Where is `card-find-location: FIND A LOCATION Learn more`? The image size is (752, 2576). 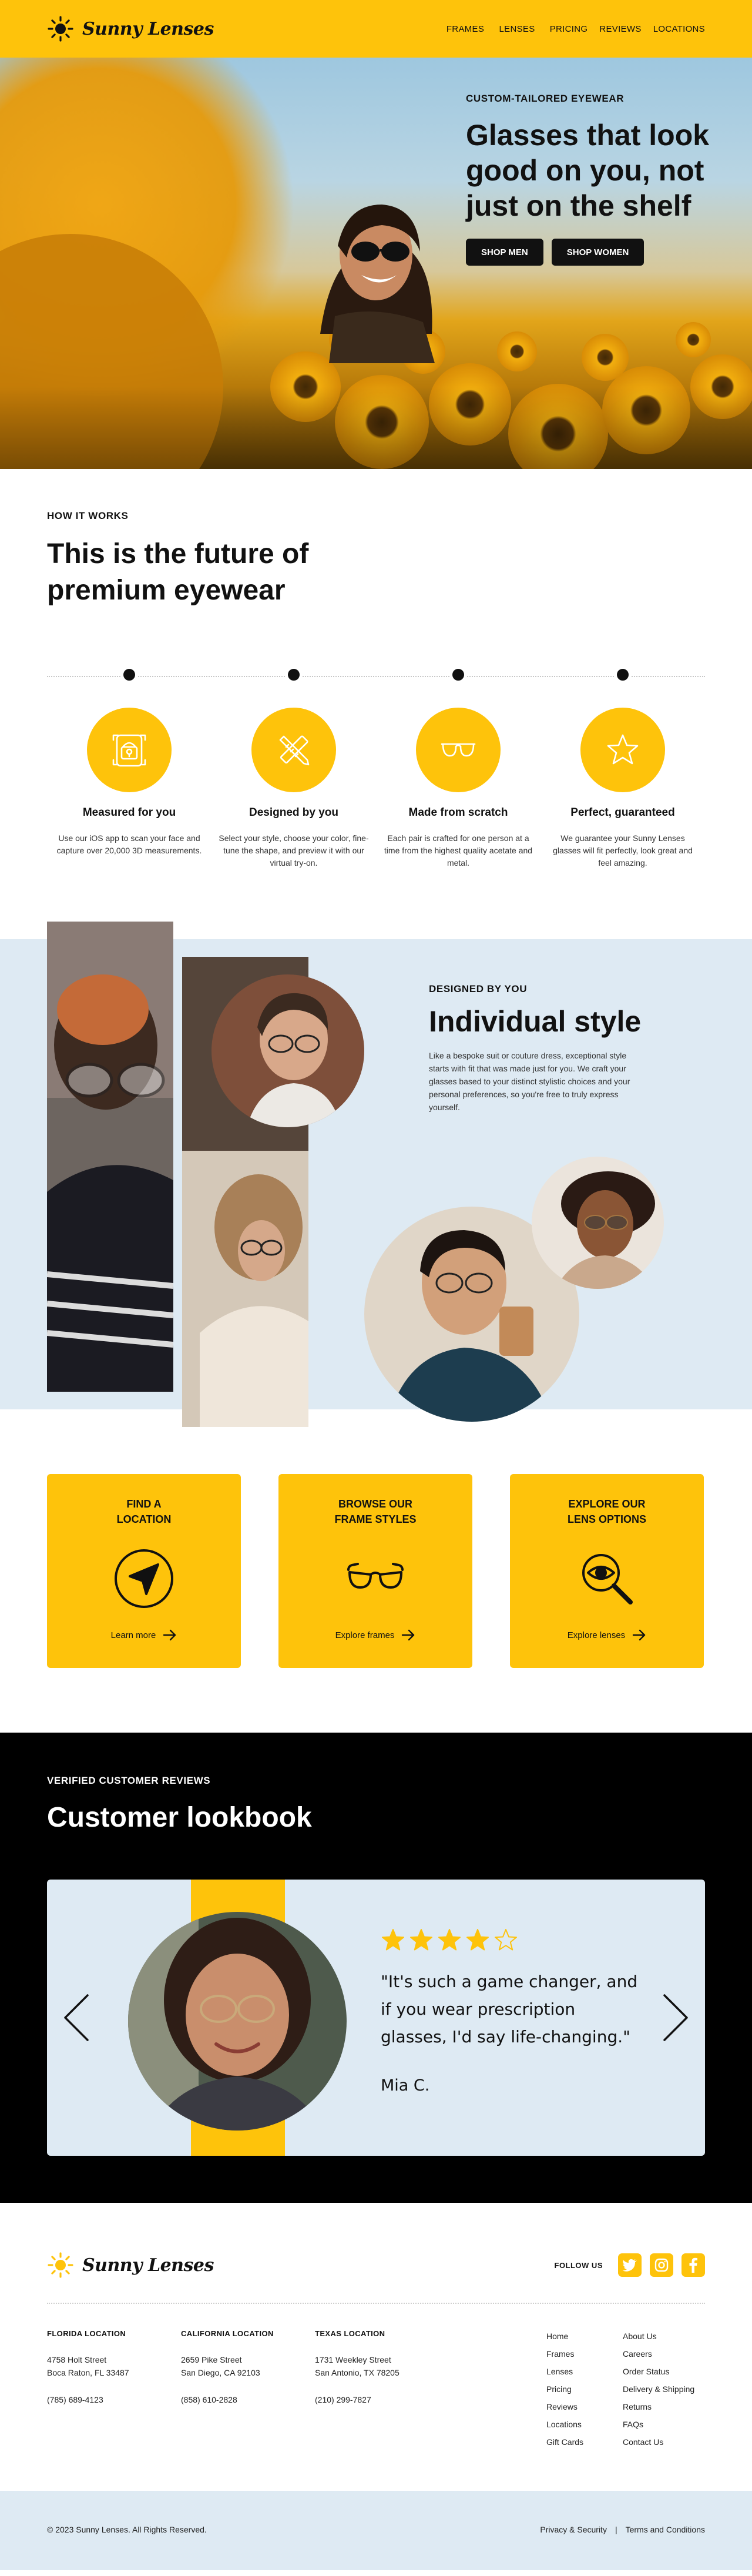 card-find-location: FIND A LOCATION Learn more is located at coordinates (144, 1571).